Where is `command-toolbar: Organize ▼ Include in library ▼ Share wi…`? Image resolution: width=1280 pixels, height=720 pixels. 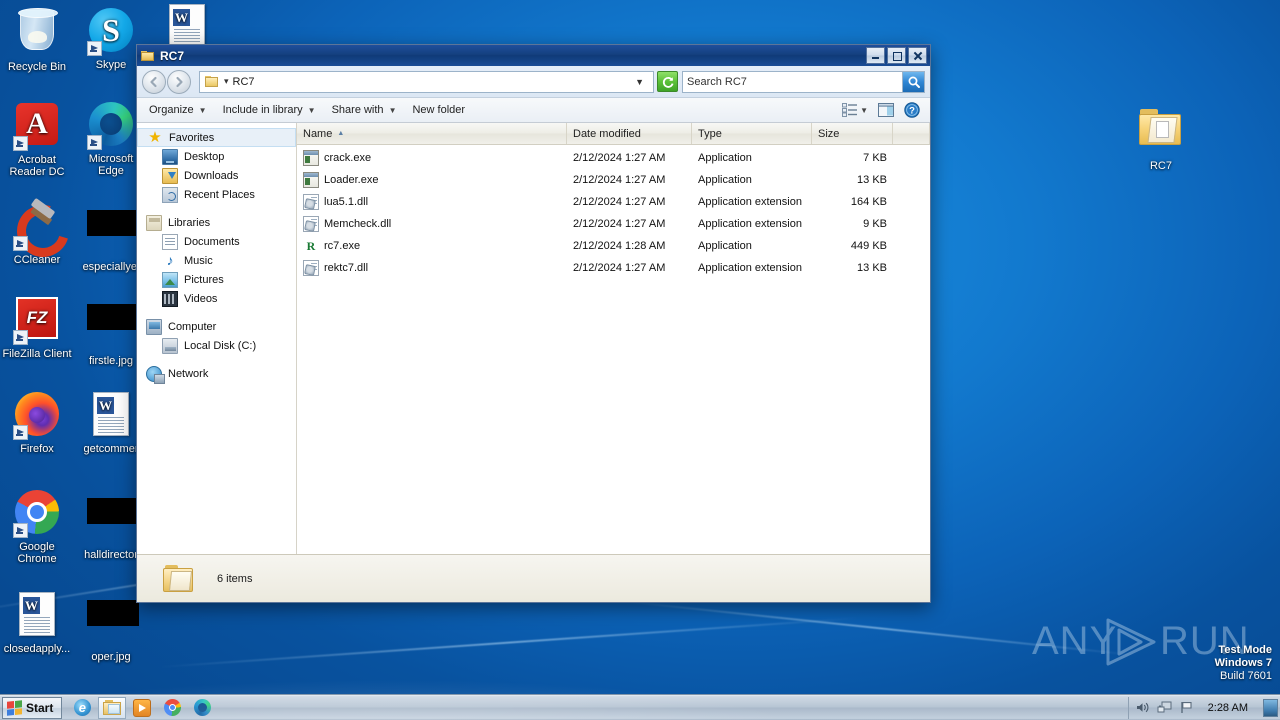
command-toolbar: Organize ▼ Include in library ▼ Share wi… is located at coordinates (533, 110).